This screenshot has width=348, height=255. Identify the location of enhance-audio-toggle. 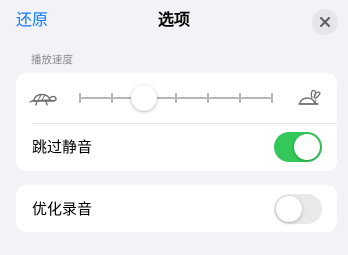
(298, 209).